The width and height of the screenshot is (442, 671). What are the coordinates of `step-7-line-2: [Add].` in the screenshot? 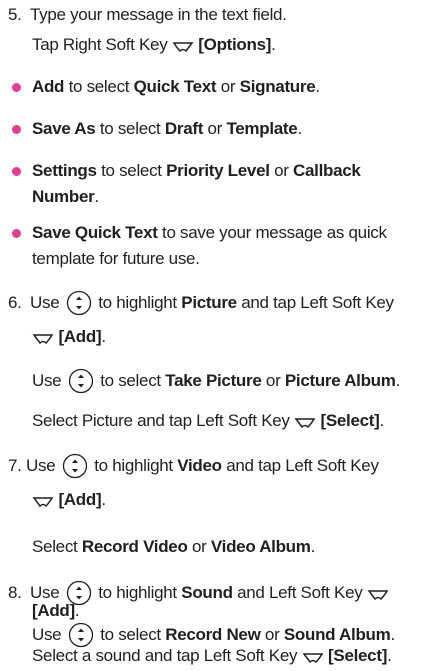 It's located at (69, 502).